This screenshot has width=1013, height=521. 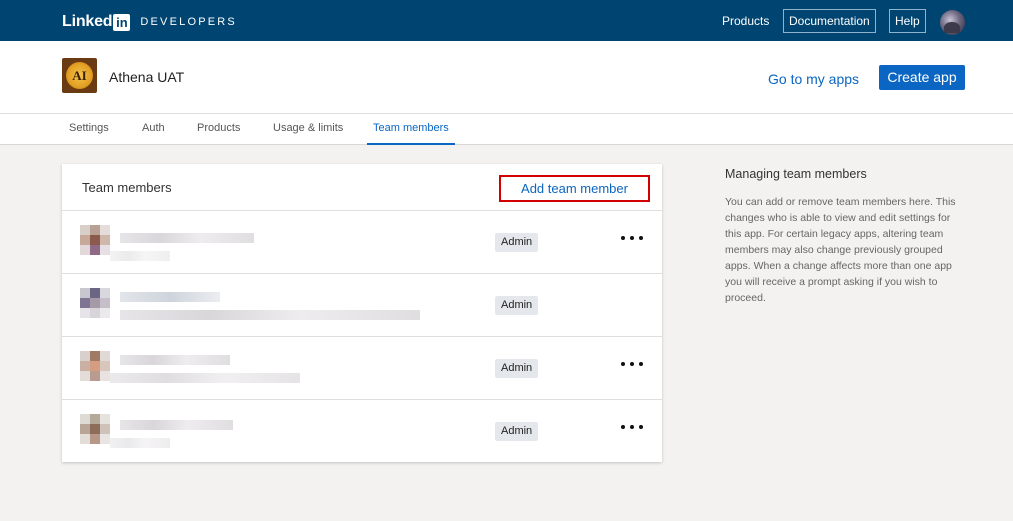 I want to click on tab-products: Products, so click(x=218, y=133).